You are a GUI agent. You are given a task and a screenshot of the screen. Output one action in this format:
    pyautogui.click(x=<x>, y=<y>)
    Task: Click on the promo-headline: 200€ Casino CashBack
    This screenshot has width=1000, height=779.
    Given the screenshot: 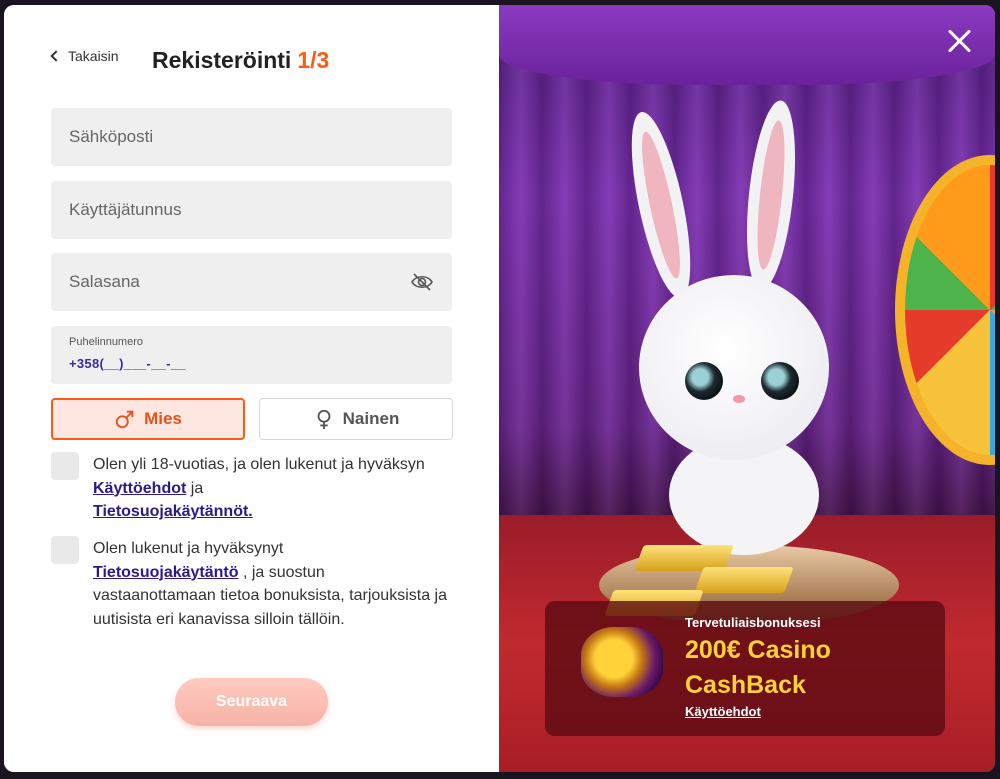 What is the action you would take?
    pyautogui.click(x=758, y=667)
    